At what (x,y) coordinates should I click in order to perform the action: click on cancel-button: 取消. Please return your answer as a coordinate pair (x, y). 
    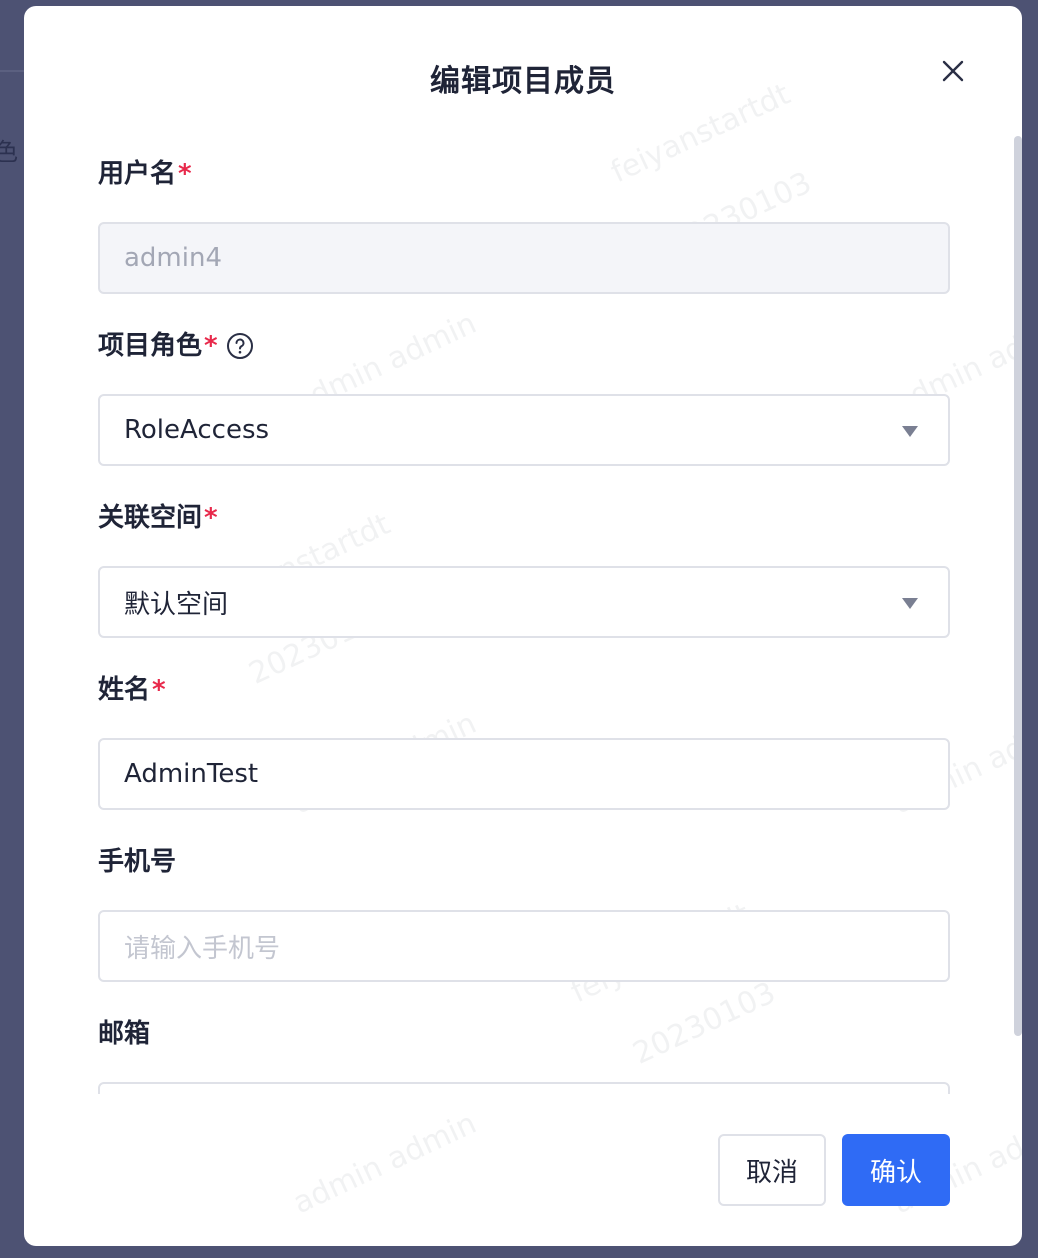
    Looking at the image, I should click on (772, 1170).